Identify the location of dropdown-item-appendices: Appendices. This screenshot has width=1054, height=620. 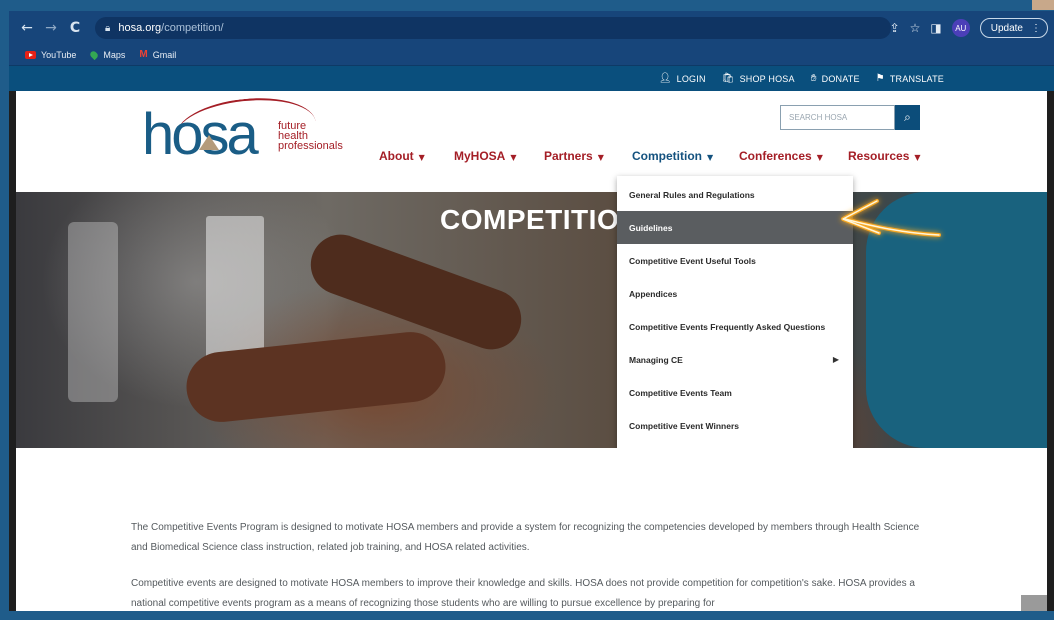
(735, 293).